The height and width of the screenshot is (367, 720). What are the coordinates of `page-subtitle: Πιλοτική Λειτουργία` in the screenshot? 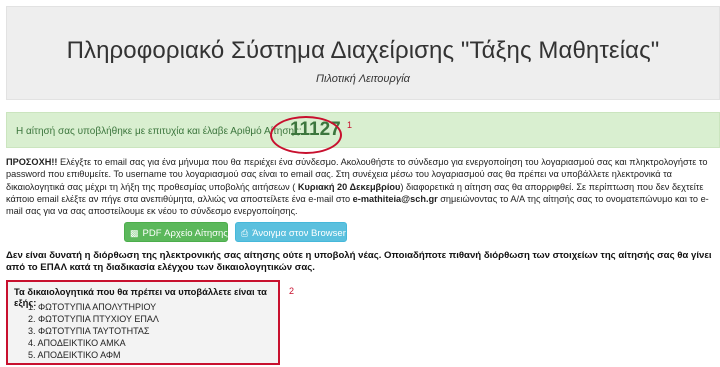 It's located at (363, 79).